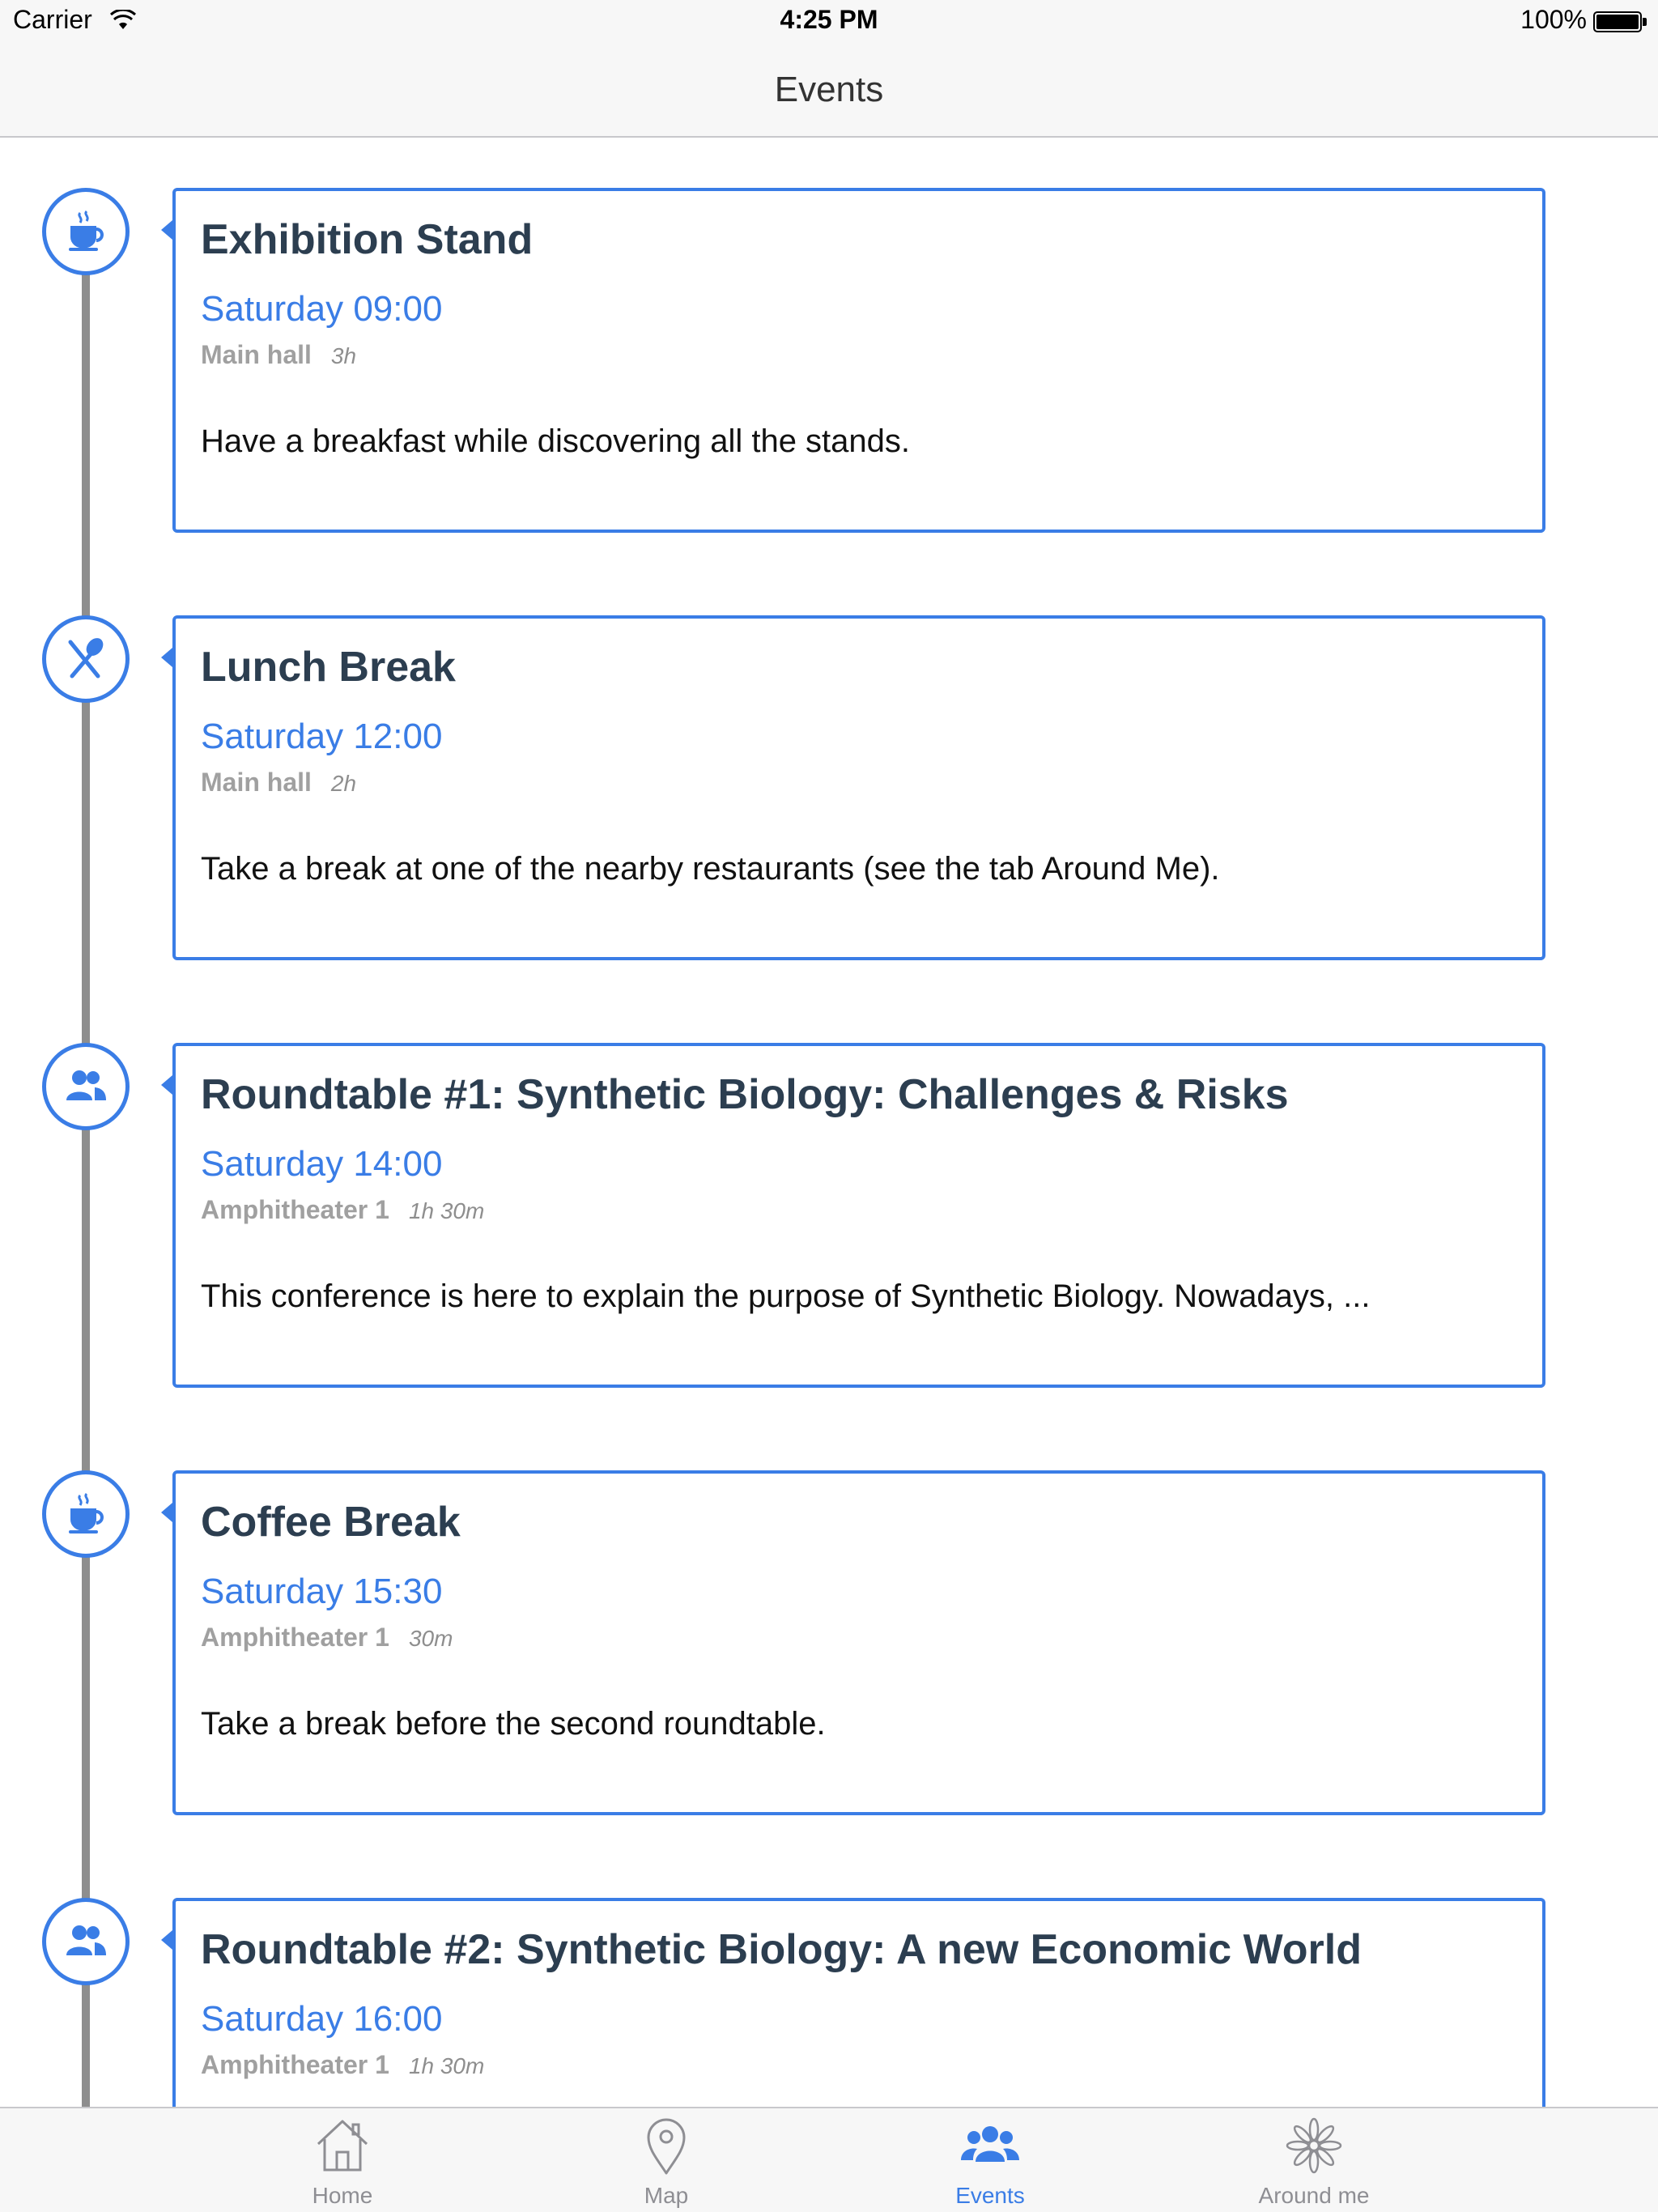  What do you see at coordinates (1553, 19) in the screenshot?
I see `battery-percentage: 100%` at bounding box center [1553, 19].